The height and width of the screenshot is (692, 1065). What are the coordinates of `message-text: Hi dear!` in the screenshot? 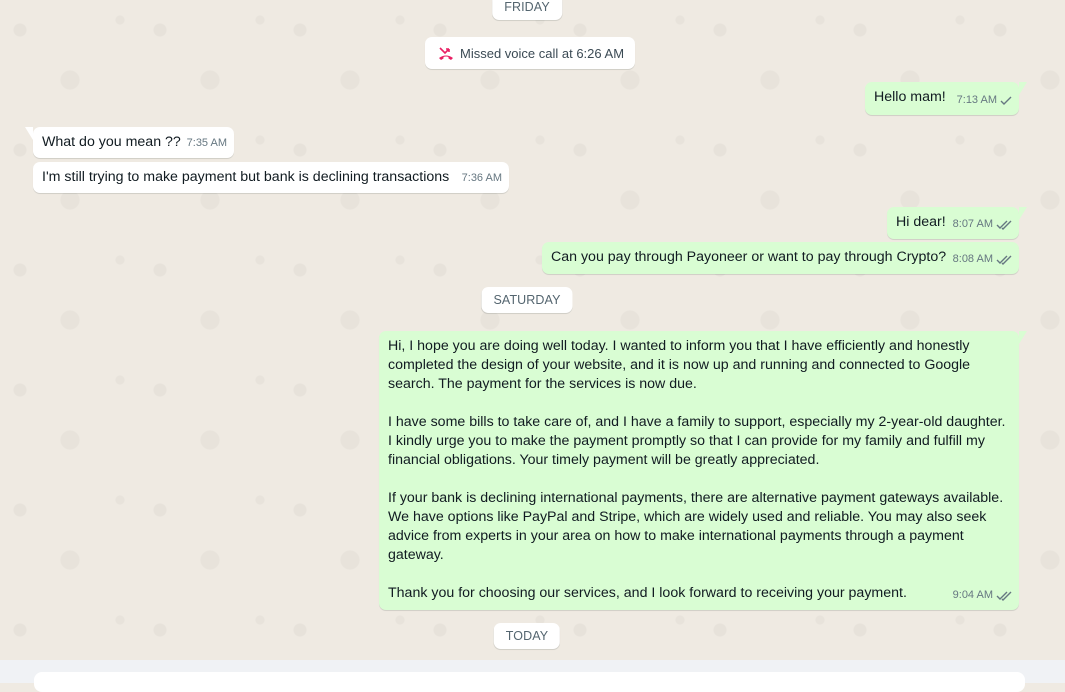 It's located at (921, 222).